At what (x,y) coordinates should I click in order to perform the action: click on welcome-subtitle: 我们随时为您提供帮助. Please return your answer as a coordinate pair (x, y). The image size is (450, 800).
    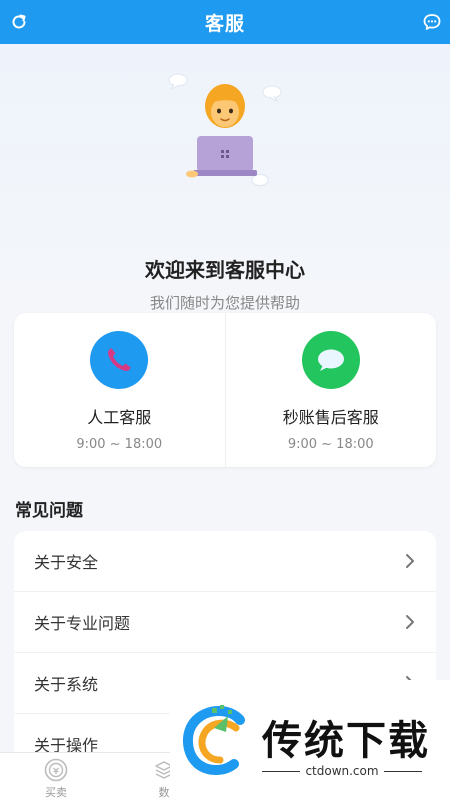
    Looking at the image, I should click on (224, 303).